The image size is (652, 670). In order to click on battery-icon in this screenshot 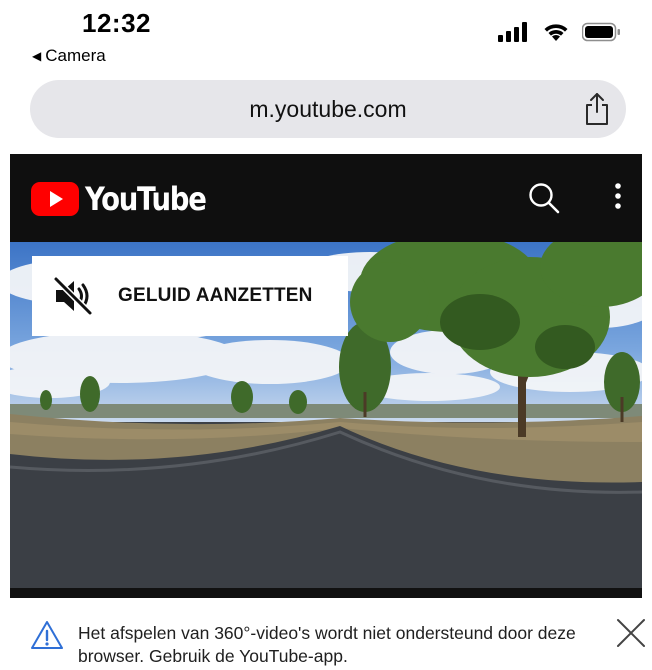, I will do `click(601, 32)`.